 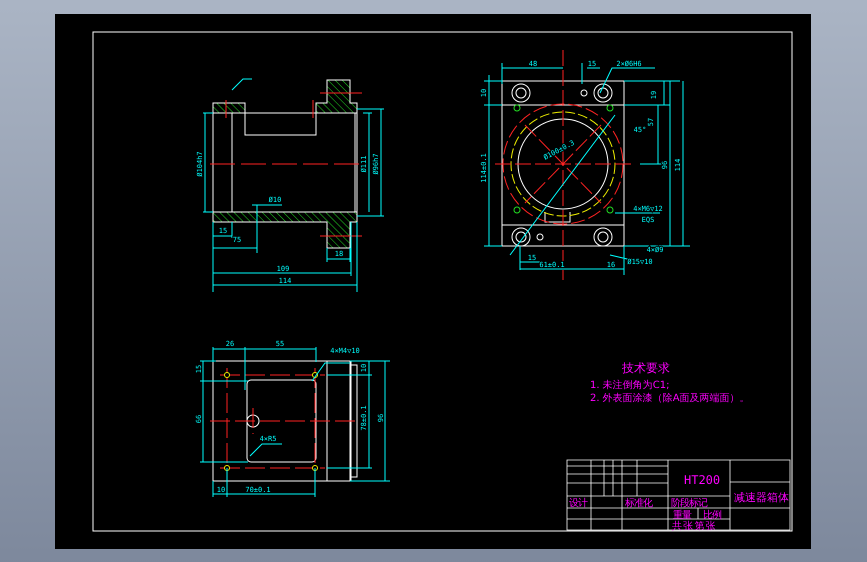 What do you see at coordinates (630, 385) in the screenshot?
I see `requirement-text: 1. 未注倒角为C1;` at bounding box center [630, 385].